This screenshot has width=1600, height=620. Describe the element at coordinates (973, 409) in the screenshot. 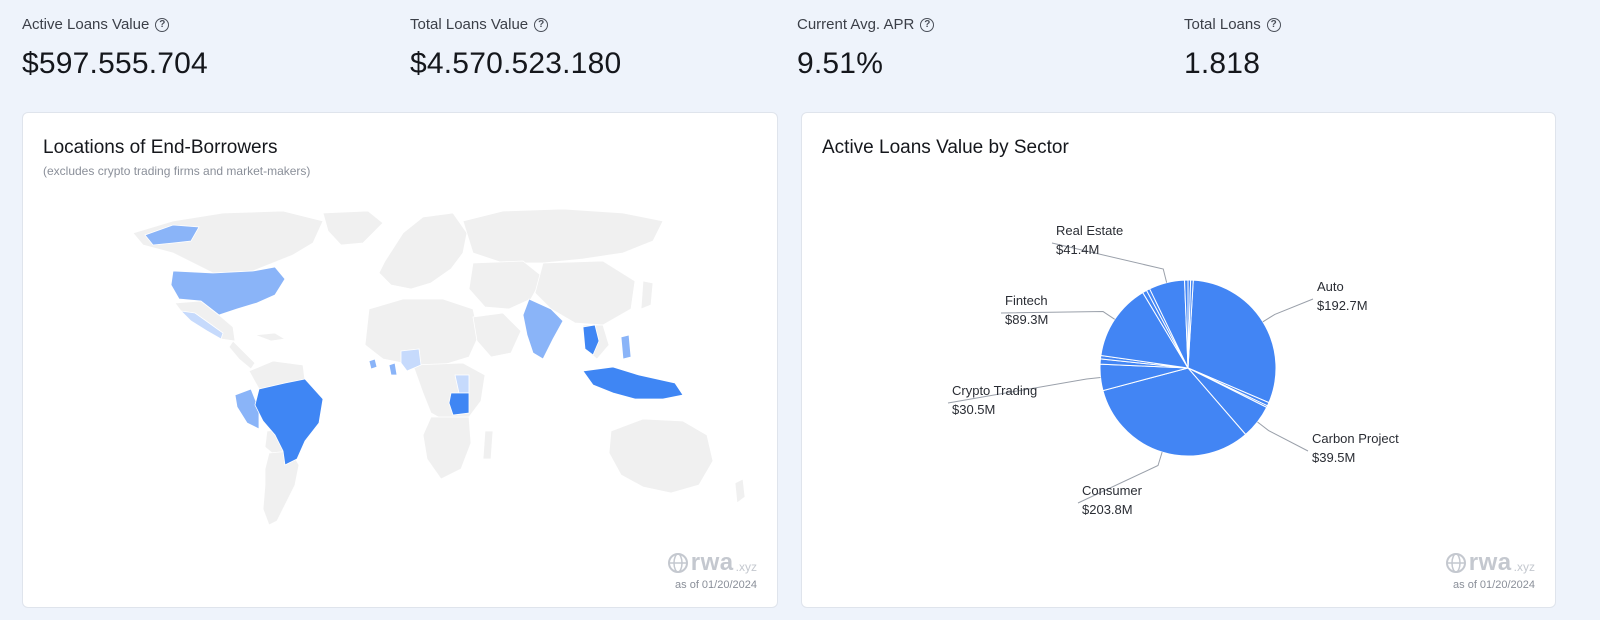

I see `pie-slice-value: $30.5M` at that location.